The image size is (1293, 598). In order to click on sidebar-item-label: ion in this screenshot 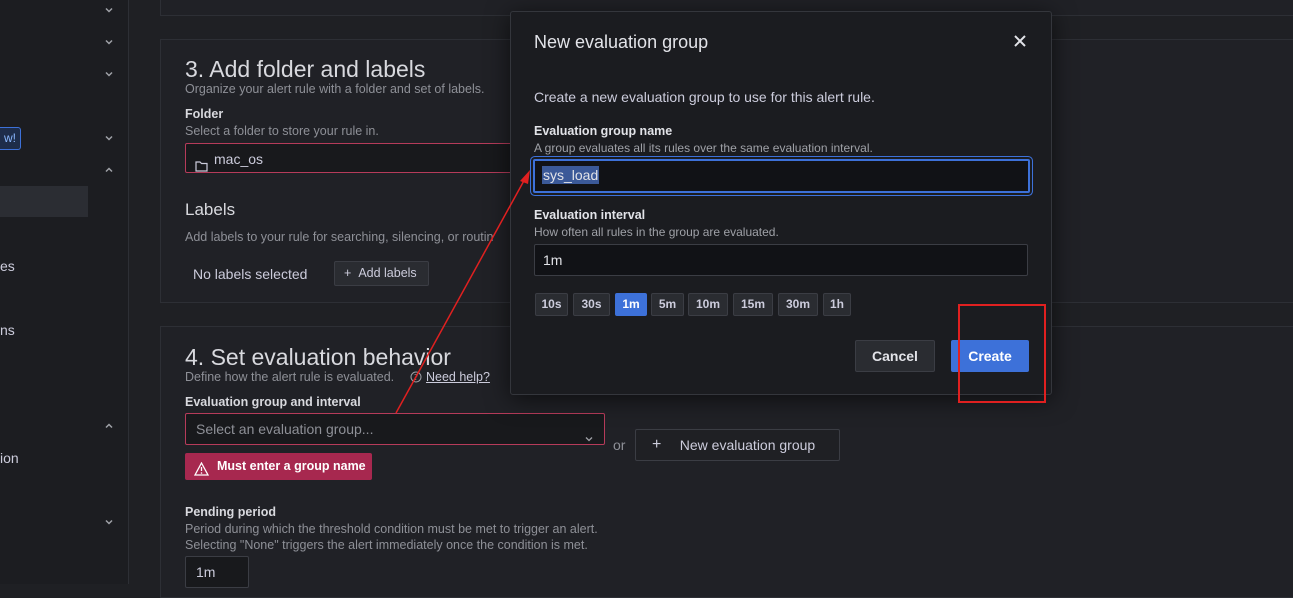, I will do `click(9, 458)`.